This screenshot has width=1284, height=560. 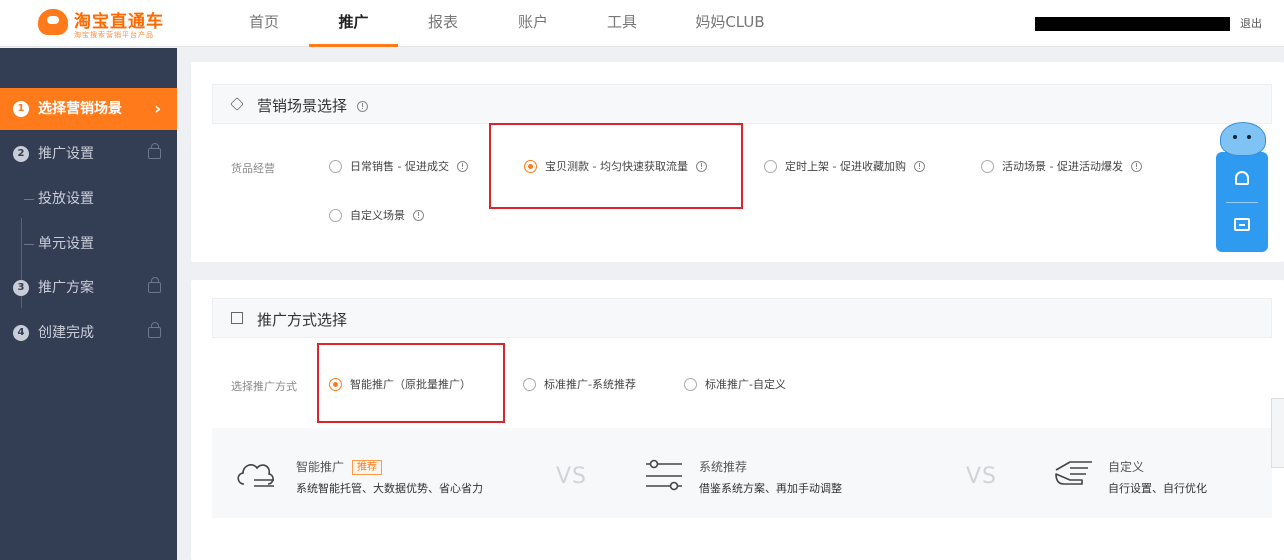 What do you see at coordinates (21, 154) in the screenshot?
I see `step-number: 2` at bounding box center [21, 154].